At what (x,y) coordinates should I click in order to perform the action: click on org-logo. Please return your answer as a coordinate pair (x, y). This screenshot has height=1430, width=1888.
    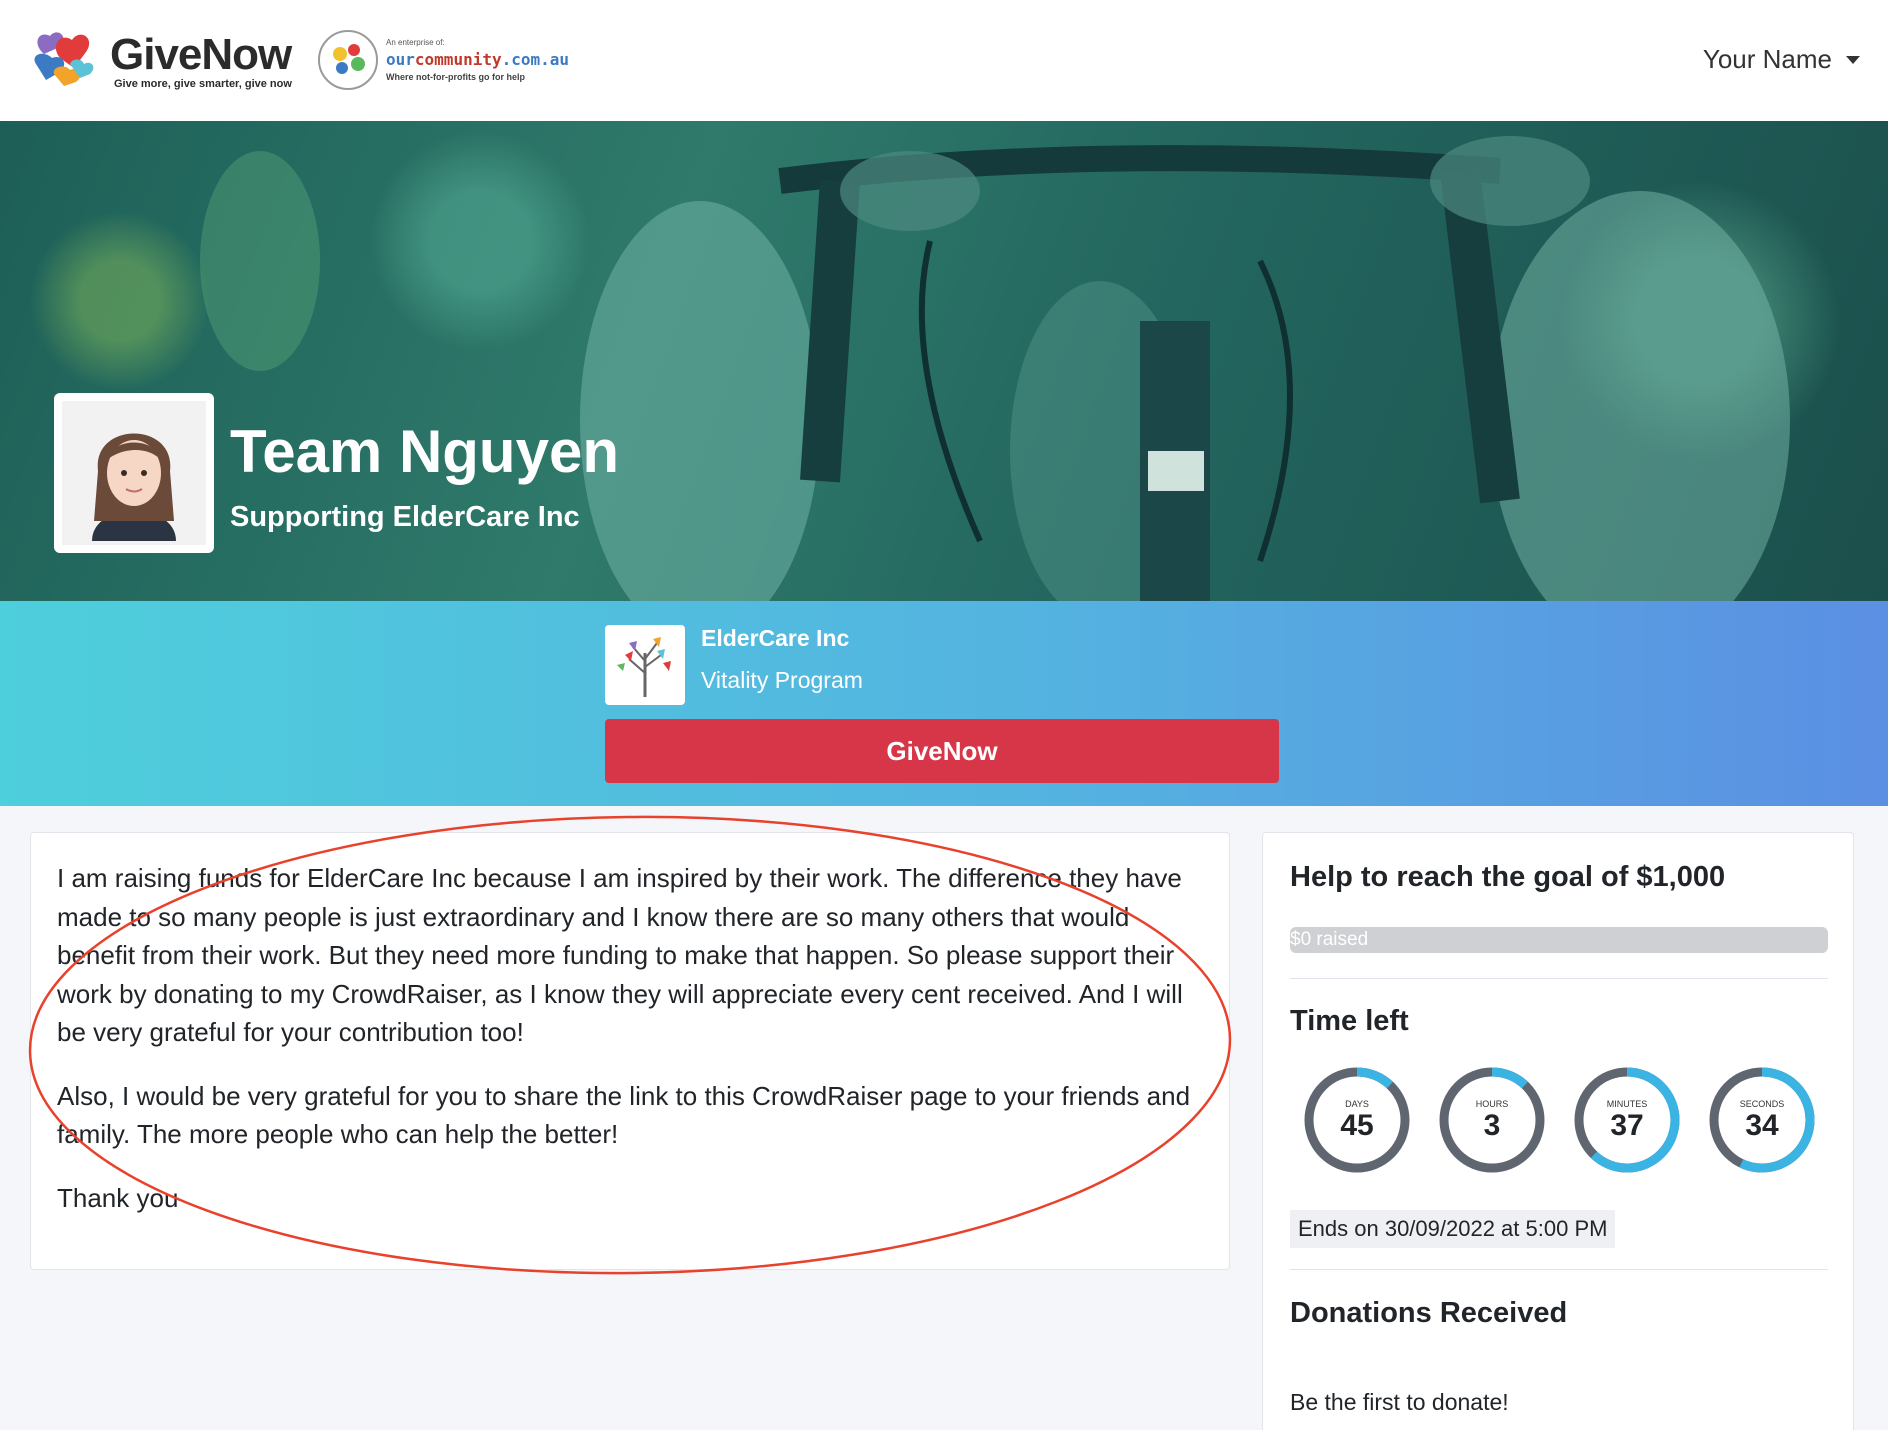
    Looking at the image, I should click on (645, 665).